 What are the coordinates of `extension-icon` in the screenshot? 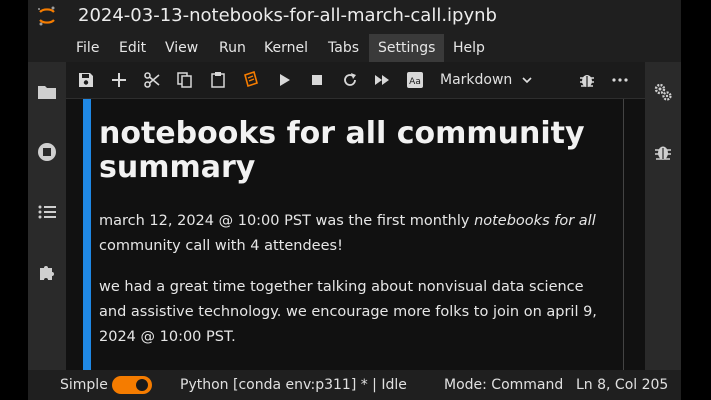 It's located at (47, 272).